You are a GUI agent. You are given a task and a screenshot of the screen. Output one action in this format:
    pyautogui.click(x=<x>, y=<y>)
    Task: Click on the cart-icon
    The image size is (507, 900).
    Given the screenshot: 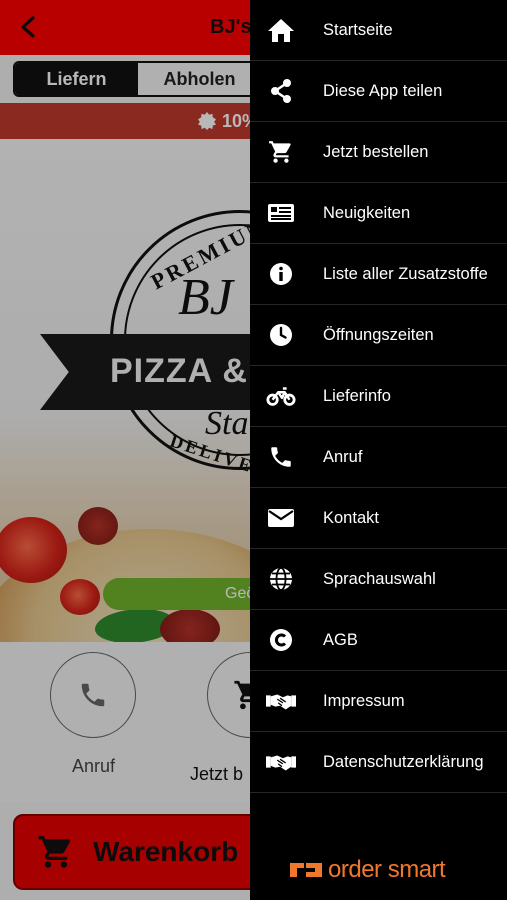 What is the action you would take?
    pyautogui.click(x=281, y=152)
    